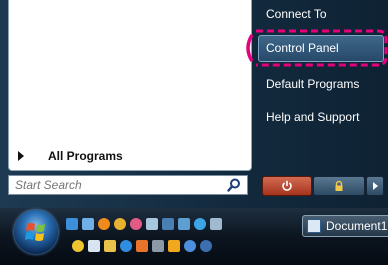 The height and width of the screenshot is (265, 388). Describe the element at coordinates (127, 156) in the screenshot. I see `all-programs-button: All Programs` at that location.